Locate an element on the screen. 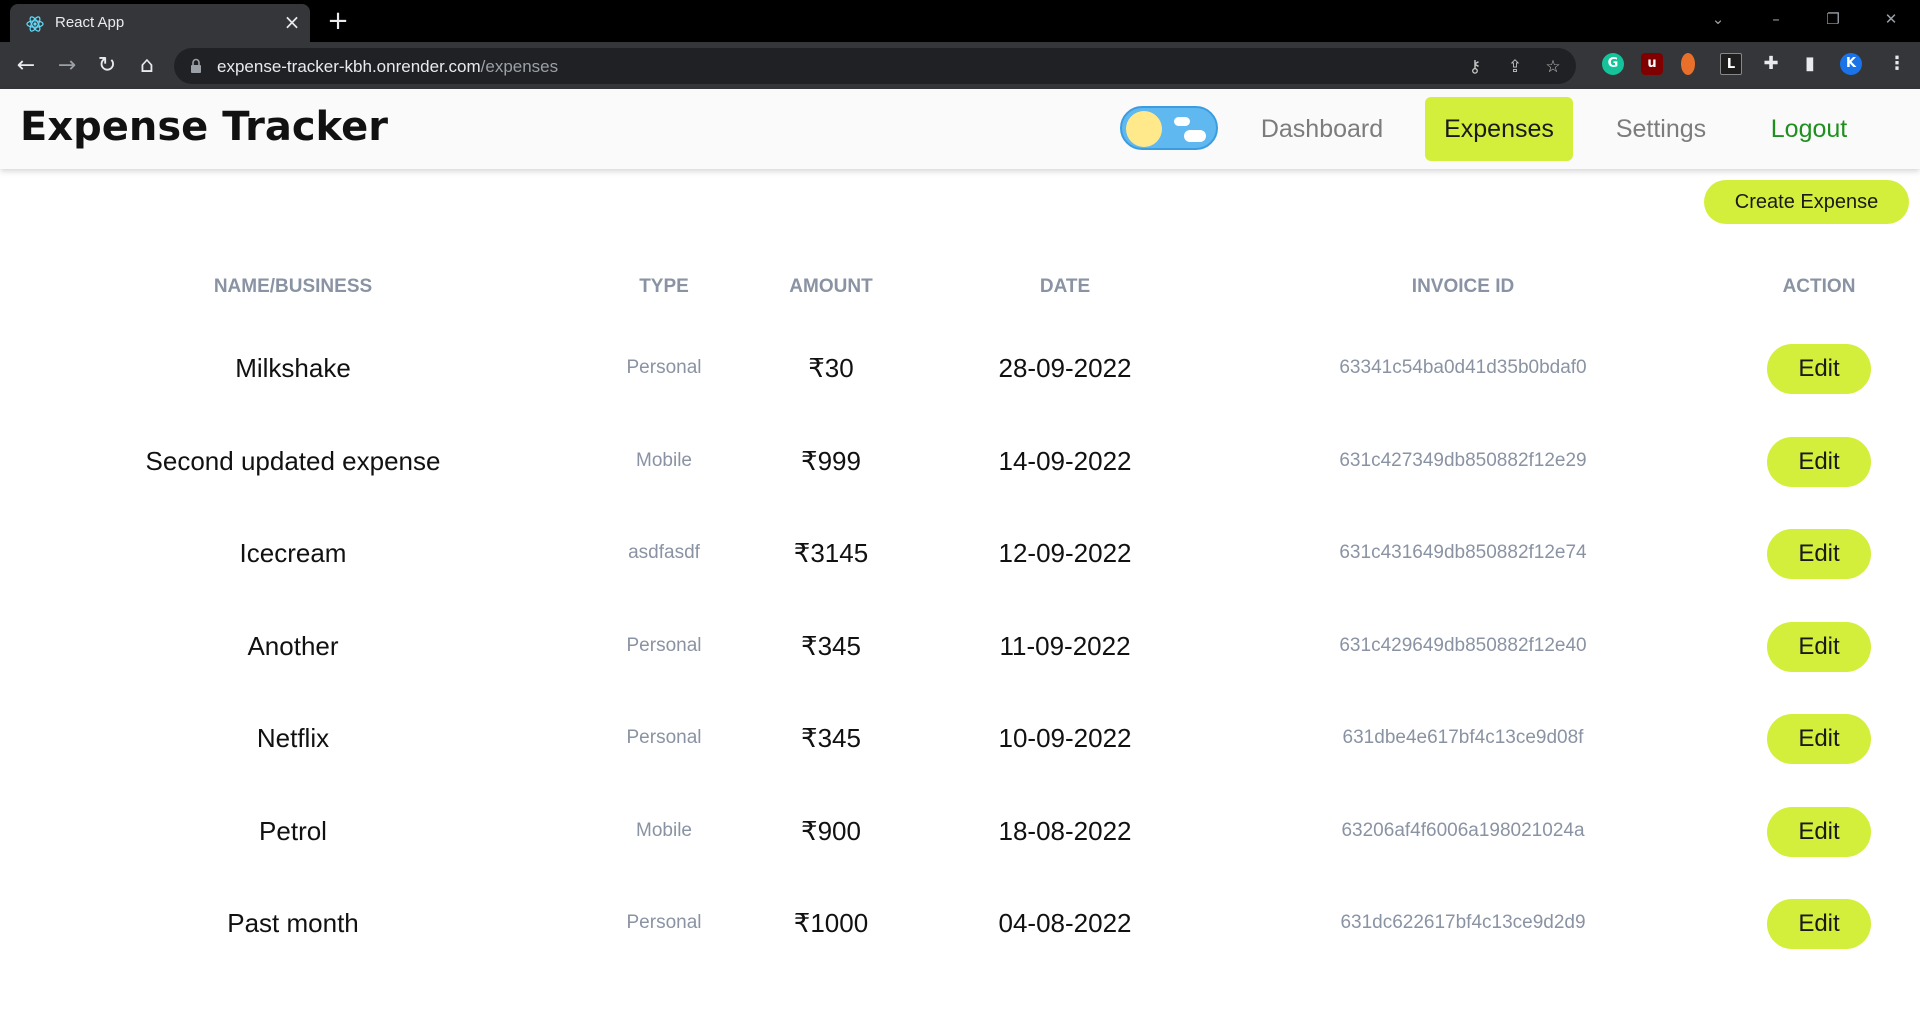 The width and height of the screenshot is (1920, 1020). cell-amount: ₹900 is located at coordinates (831, 830).